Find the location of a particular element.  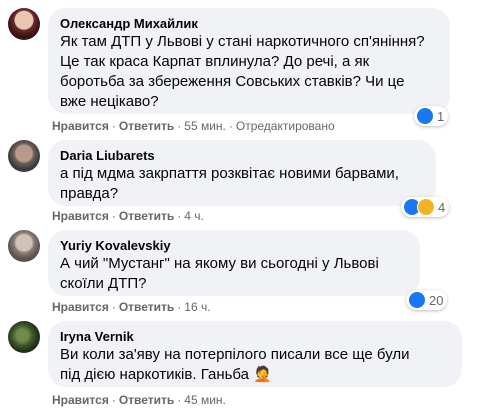

comment-actions: Нравится · Ответить · 4 ч. is located at coordinates (128, 216).